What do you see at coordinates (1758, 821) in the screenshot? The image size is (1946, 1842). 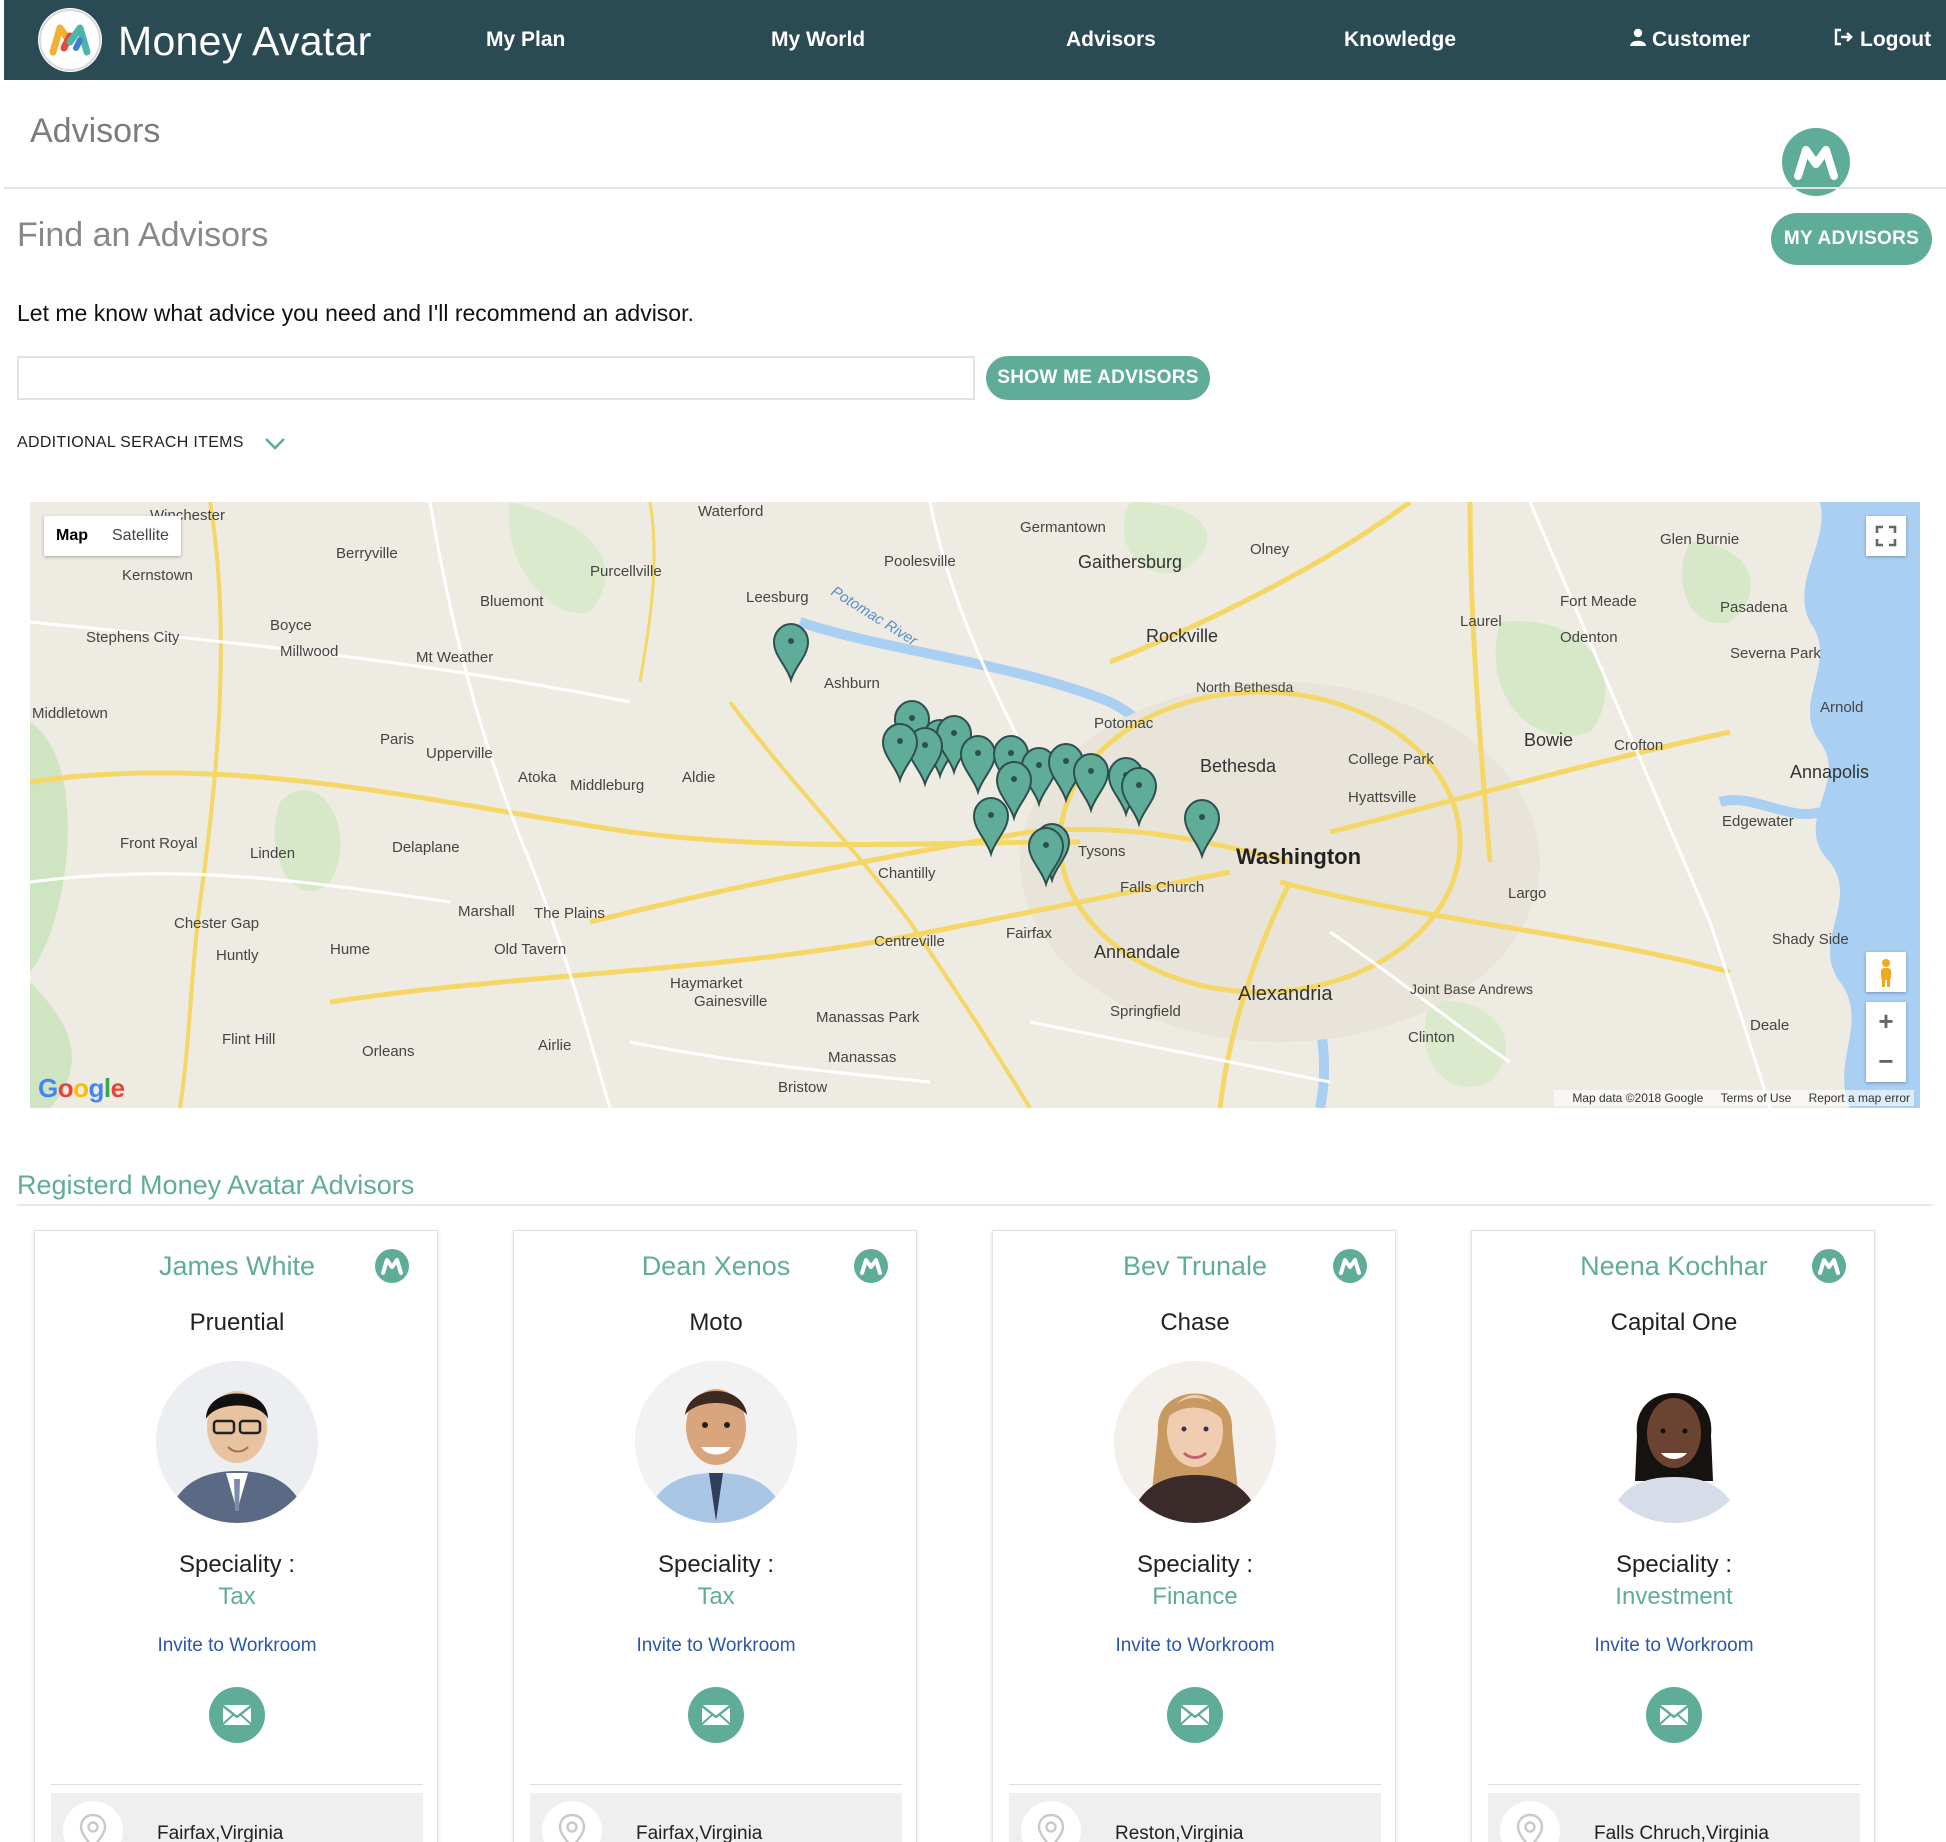 I see `map-label: Edgewater` at bounding box center [1758, 821].